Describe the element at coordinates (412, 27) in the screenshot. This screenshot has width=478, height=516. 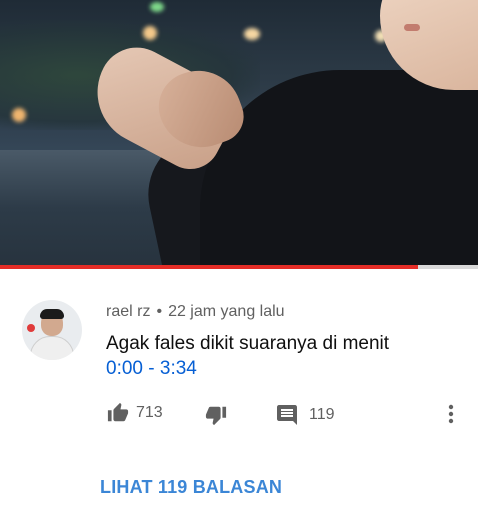
I see `video-subject-mouth` at that location.